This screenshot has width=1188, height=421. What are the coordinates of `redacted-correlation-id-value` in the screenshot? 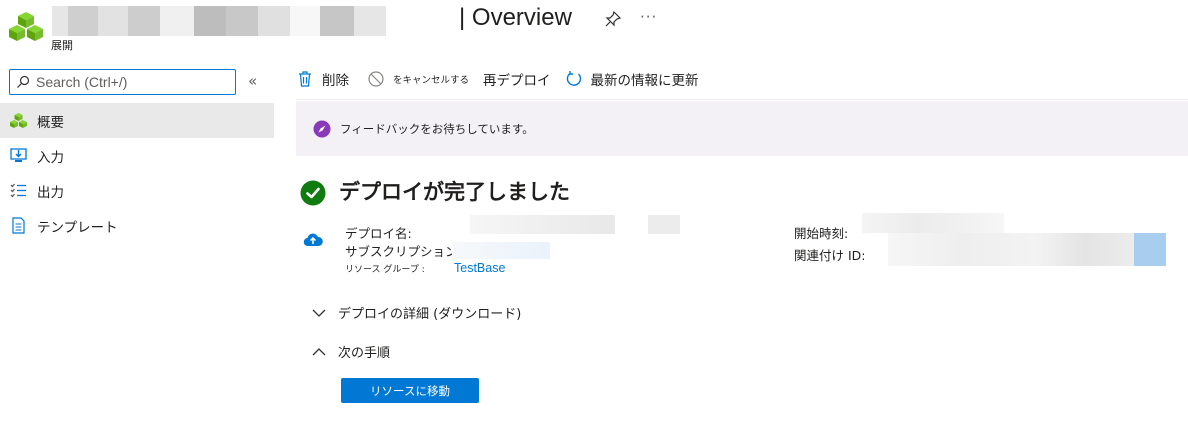 It's located at (1011, 249).